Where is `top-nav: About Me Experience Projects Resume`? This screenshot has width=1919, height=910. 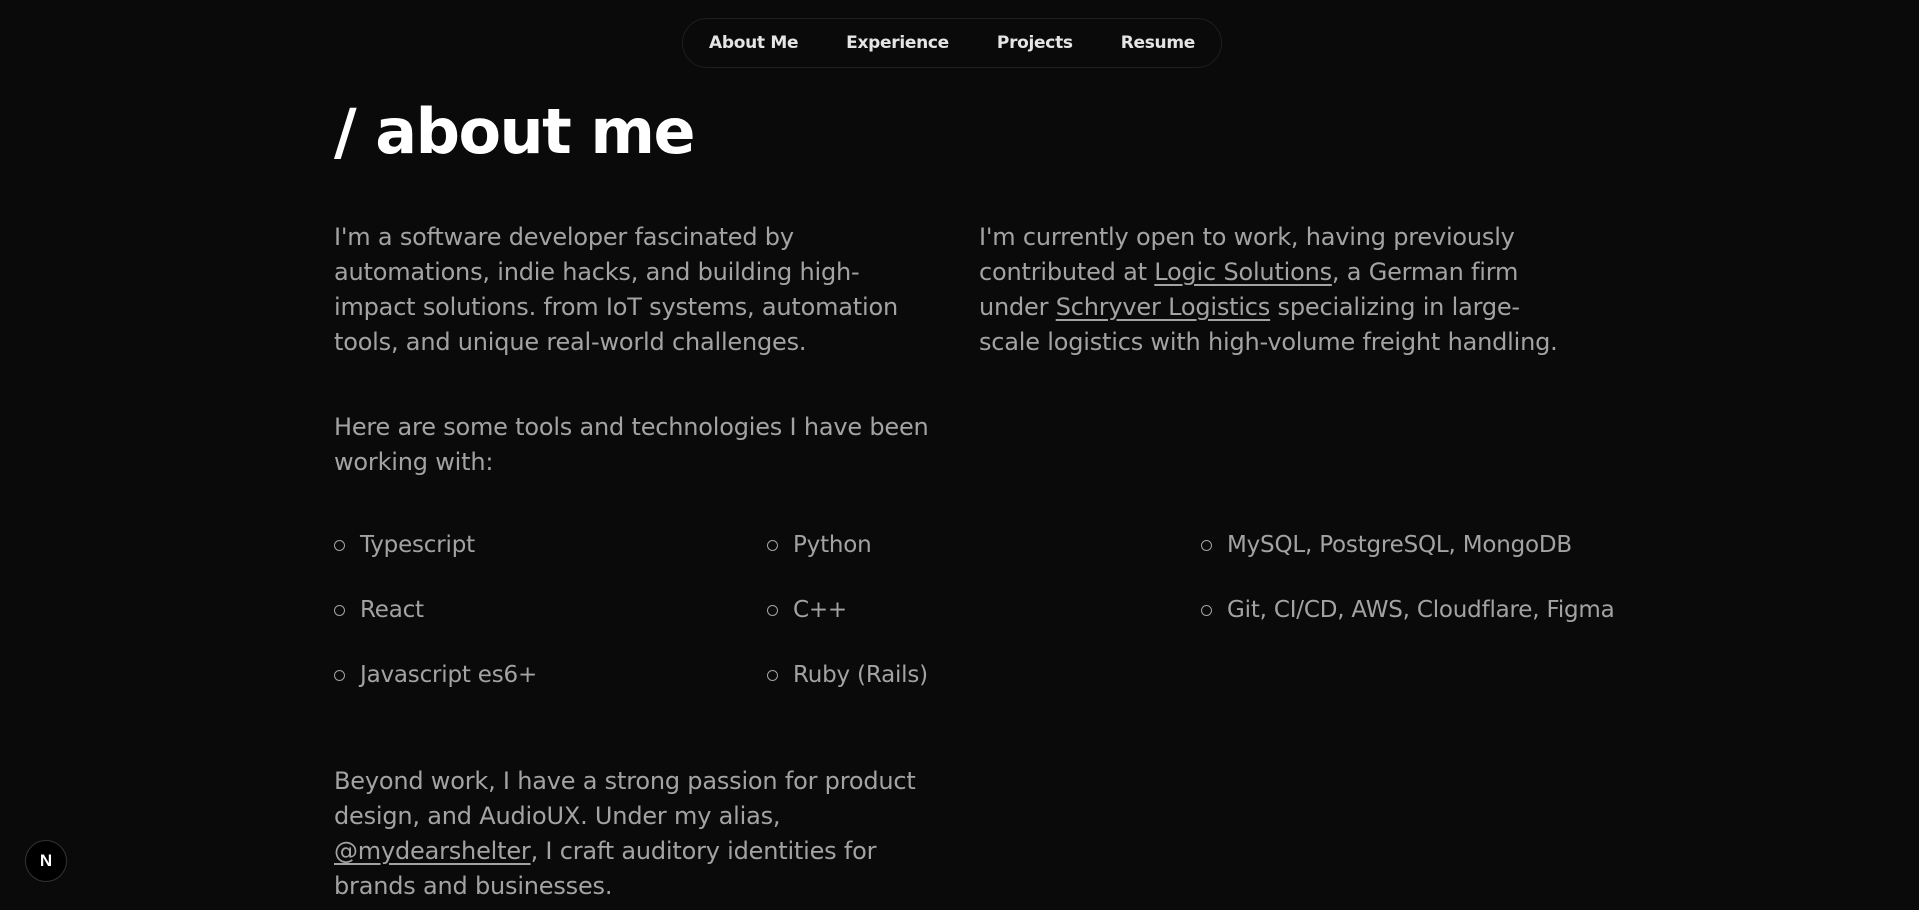 top-nav: About Me Experience Projects Resume is located at coordinates (952, 43).